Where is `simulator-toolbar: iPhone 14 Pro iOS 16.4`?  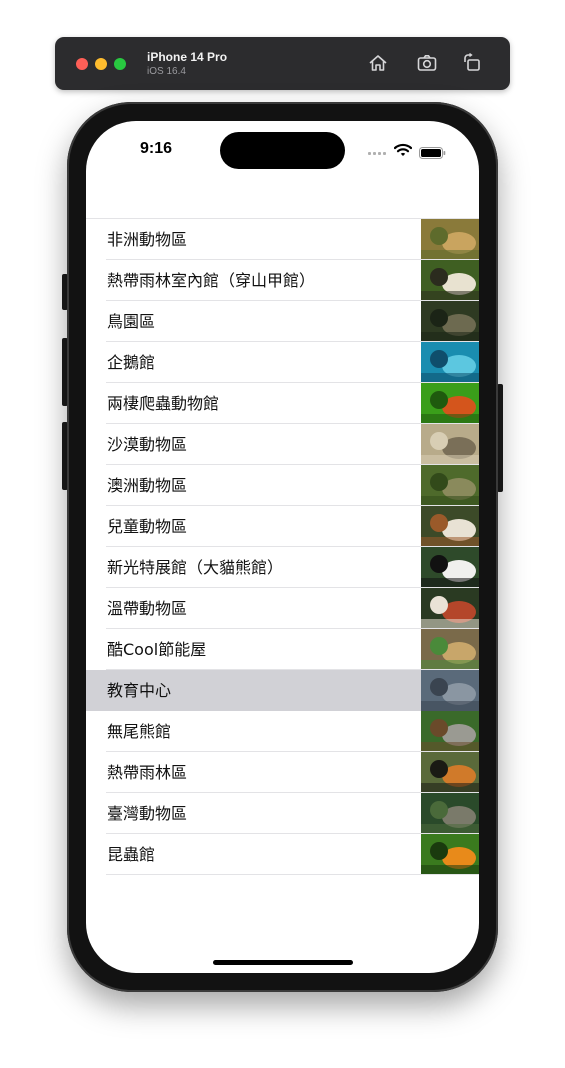
simulator-toolbar: iPhone 14 Pro iOS 16.4 is located at coordinates (282, 63).